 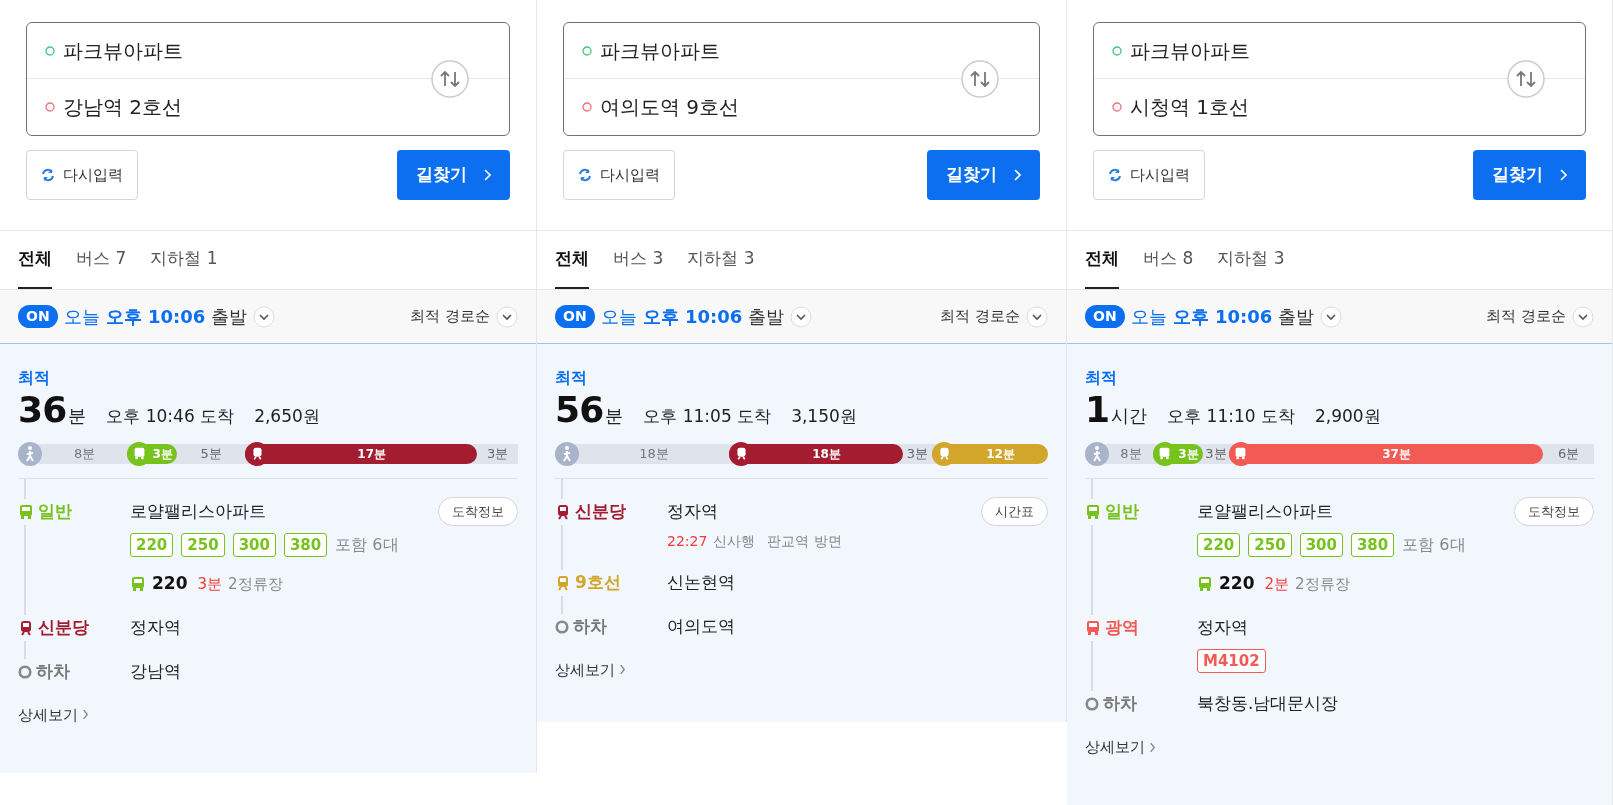 What do you see at coordinates (1122, 627) in the screenshot?
I see `route-type-label: 광역` at bounding box center [1122, 627].